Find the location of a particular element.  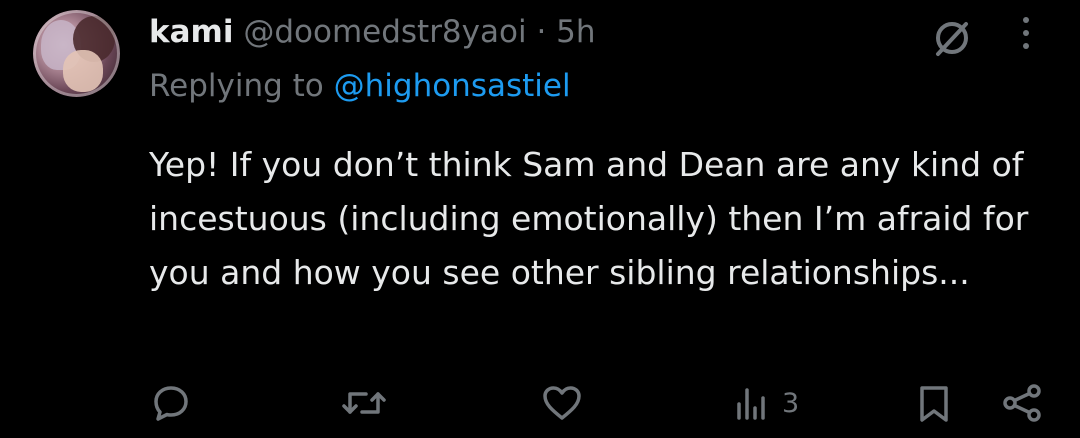

author-name: kami is located at coordinates (191, 32).